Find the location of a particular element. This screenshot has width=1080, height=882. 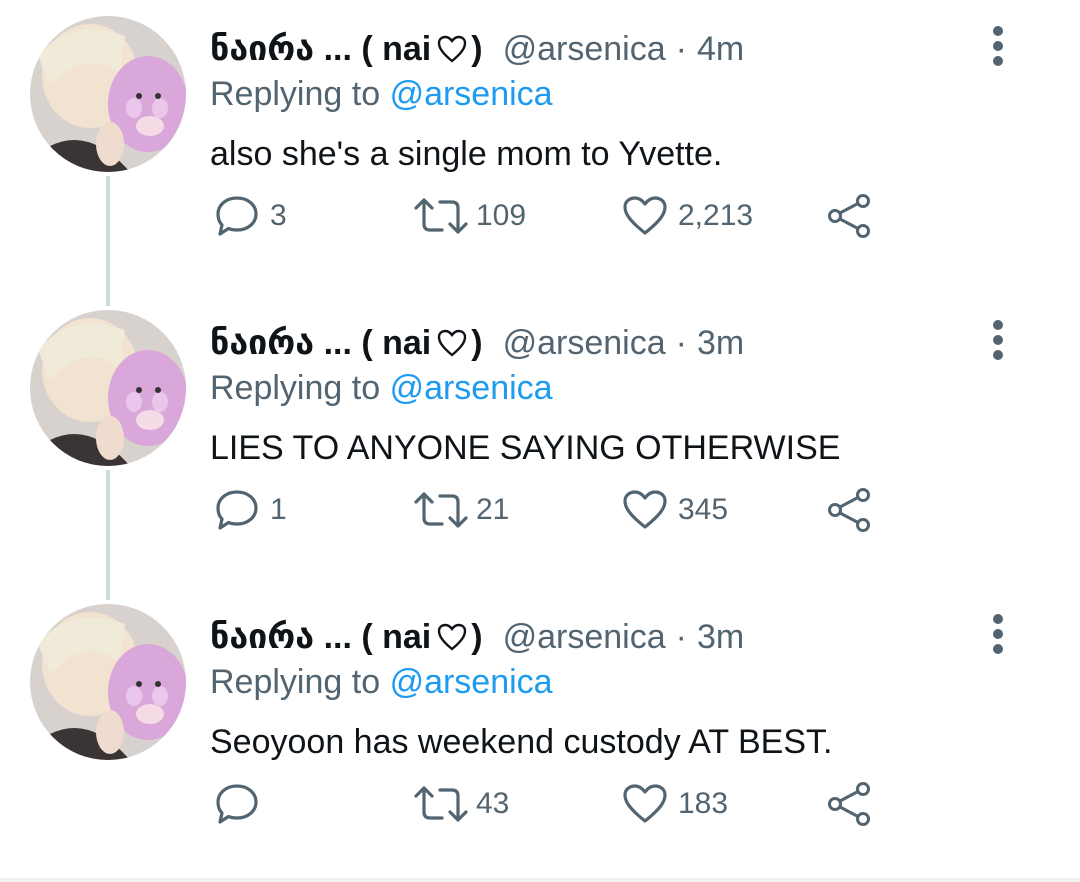

tweet-header: ნაირა ... ( nai ) @arsenica · 4m is located at coordinates (477, 49).